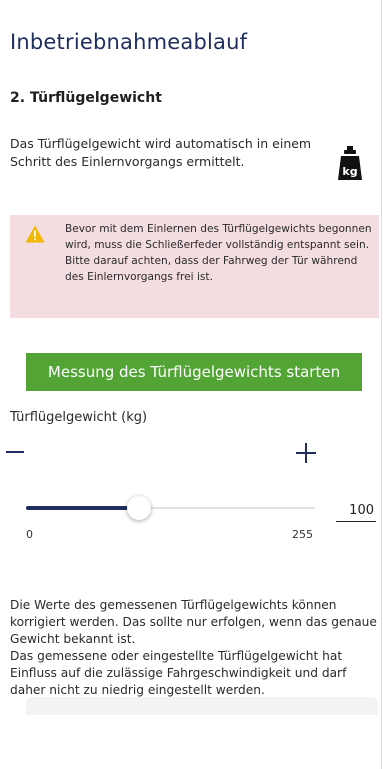 The height and width of the screenshot is (769, 383). I want to click on warning-icon, so click(35, 234).